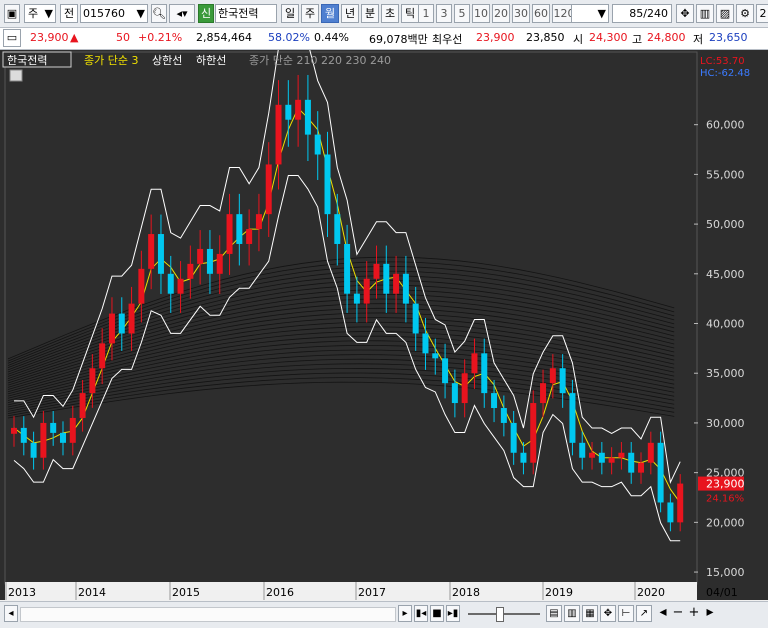 This screenshot has width=768, height=628. Describe the element at coordinates (745, 13) in the screenshot. I see `gear-icon: ⚙` at that location.